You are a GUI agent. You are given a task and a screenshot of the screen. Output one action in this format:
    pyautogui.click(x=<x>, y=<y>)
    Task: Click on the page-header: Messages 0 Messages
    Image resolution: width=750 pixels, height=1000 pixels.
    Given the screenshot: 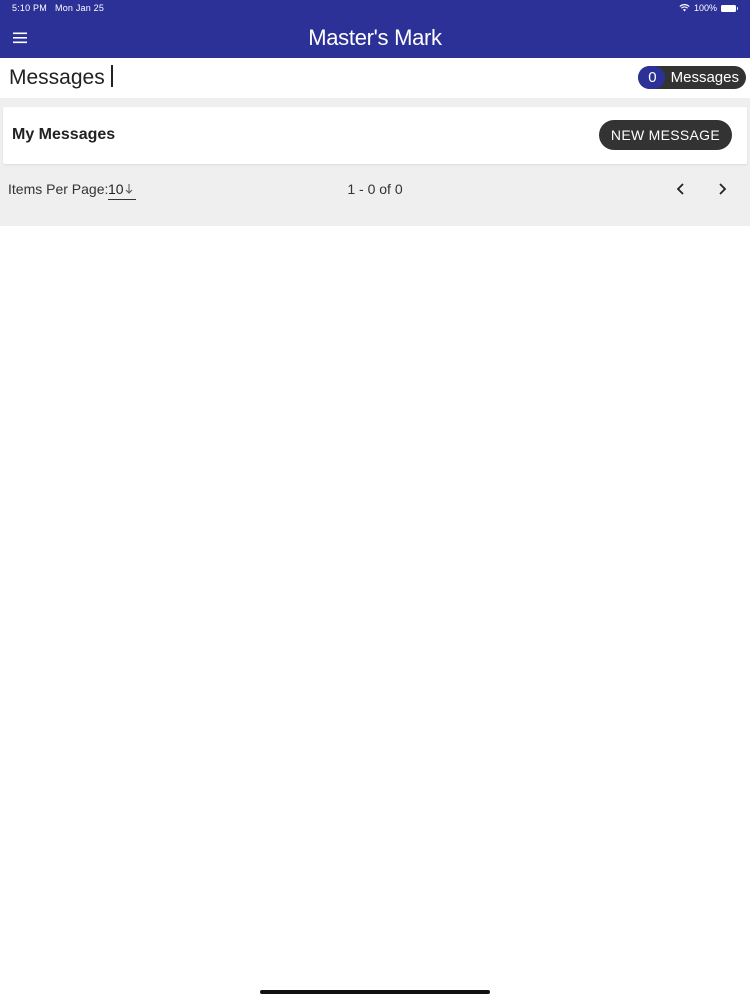 What is the action you would take?
    pyautogui.click(x=375, y=78)
    